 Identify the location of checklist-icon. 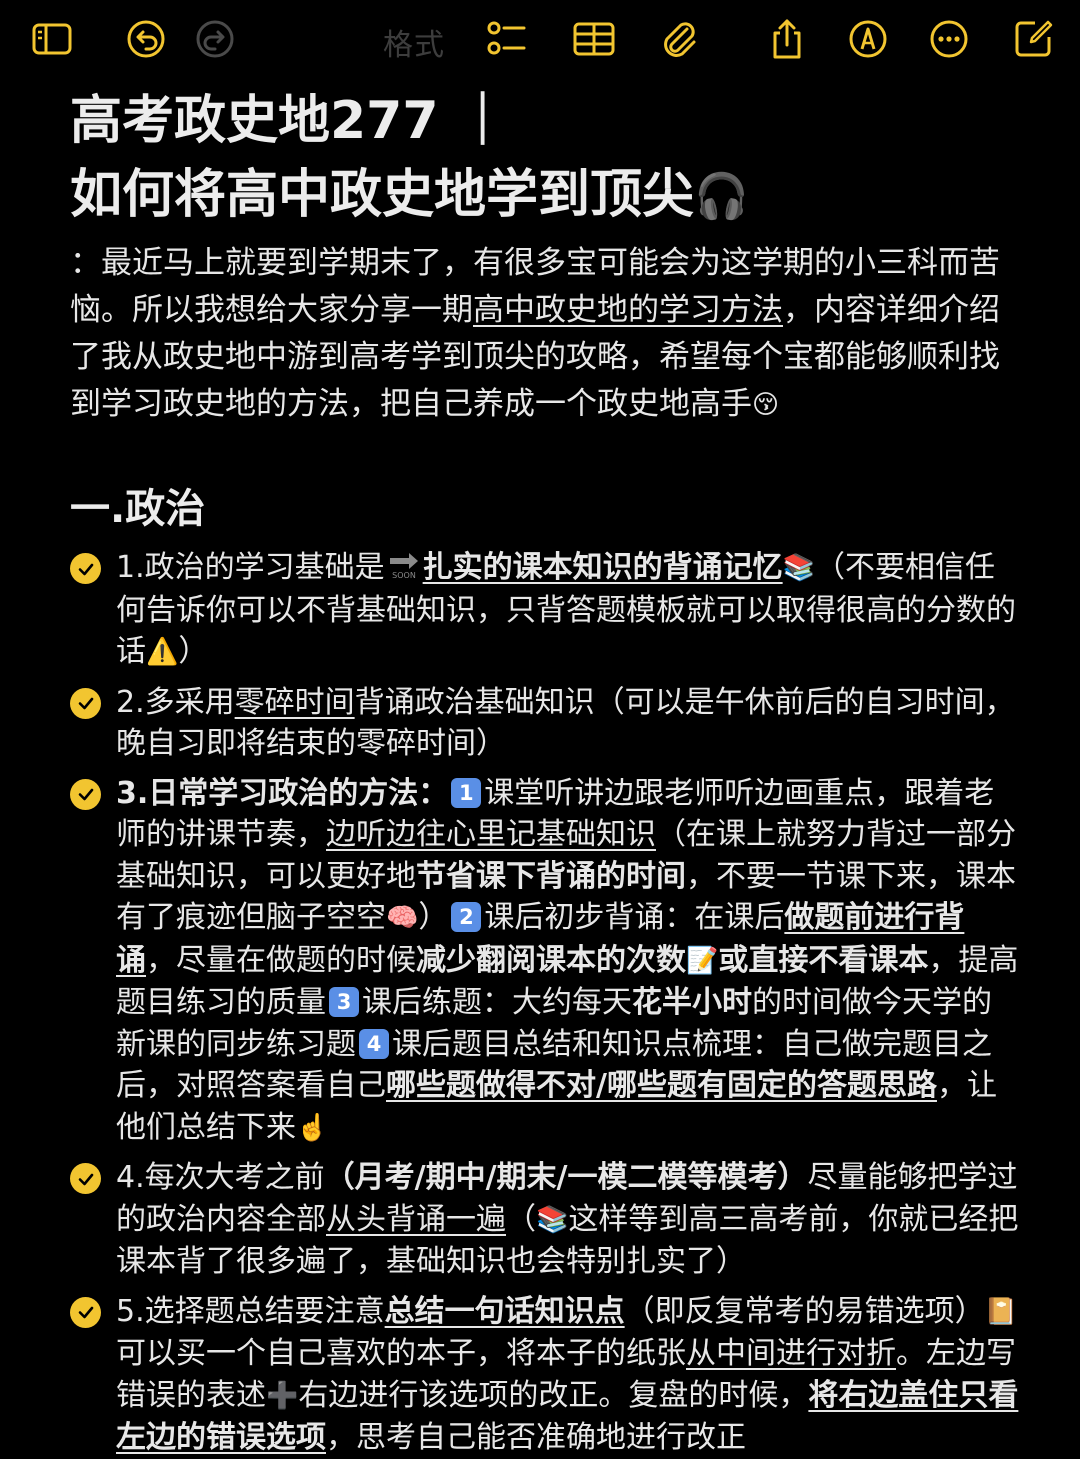
(506, 38).